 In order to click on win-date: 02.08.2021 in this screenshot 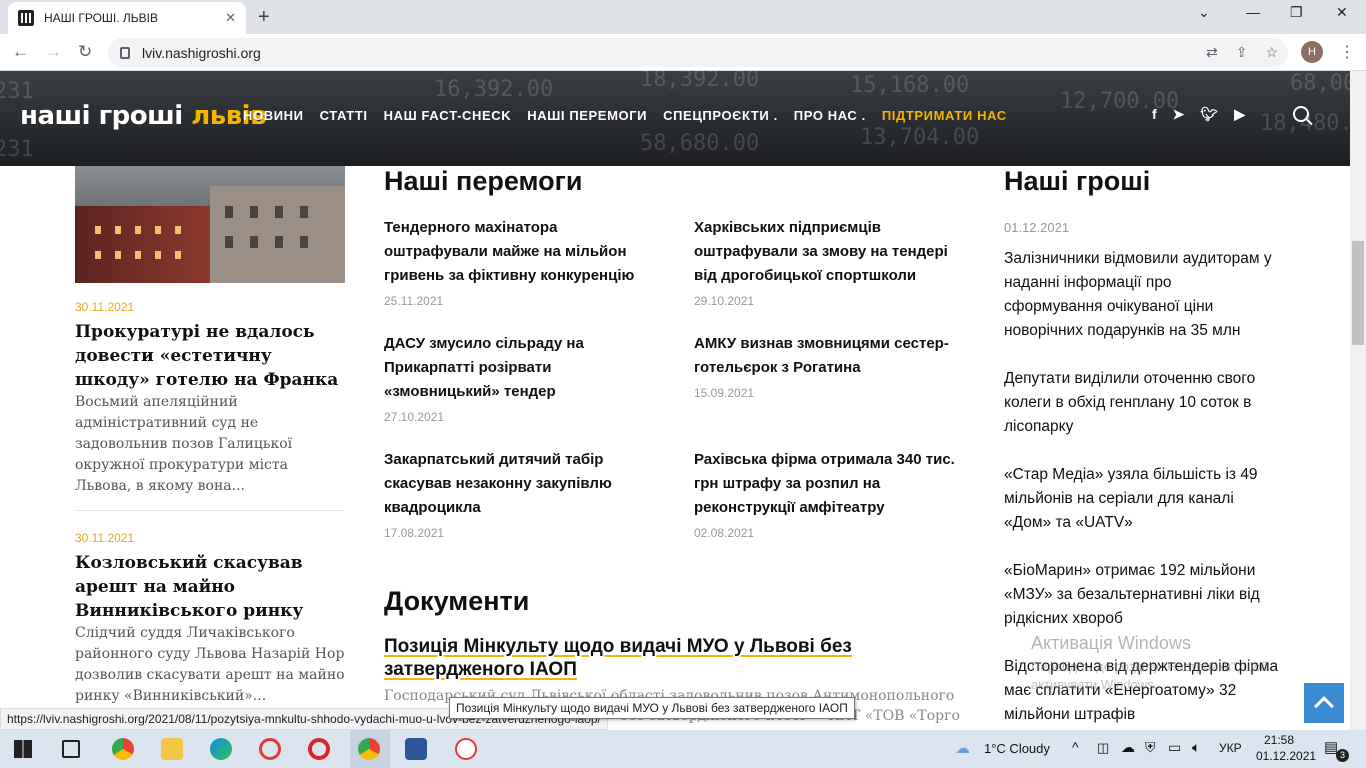, I will do `click(724, 533)`.